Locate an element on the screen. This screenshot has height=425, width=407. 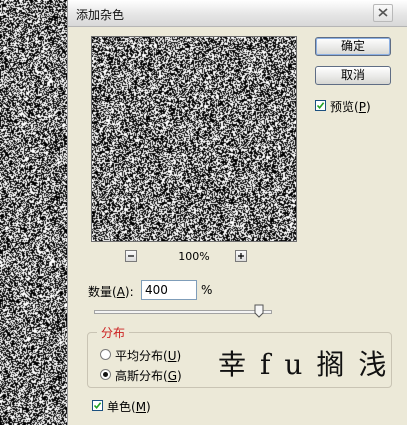
monochromatic-label: 单色(M) is located at coordinates (129, 406).